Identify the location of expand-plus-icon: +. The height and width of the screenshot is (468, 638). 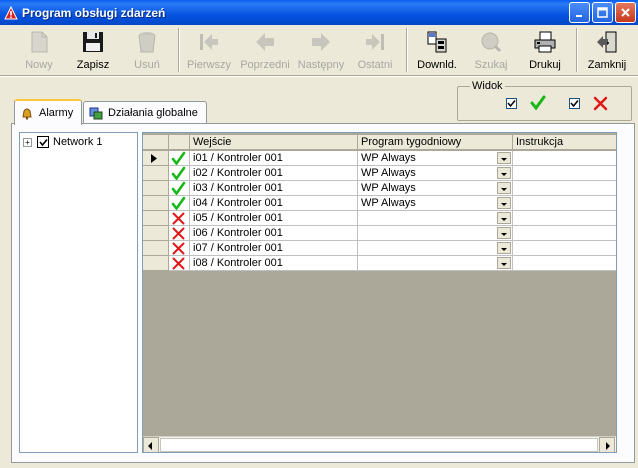
(27, 142).